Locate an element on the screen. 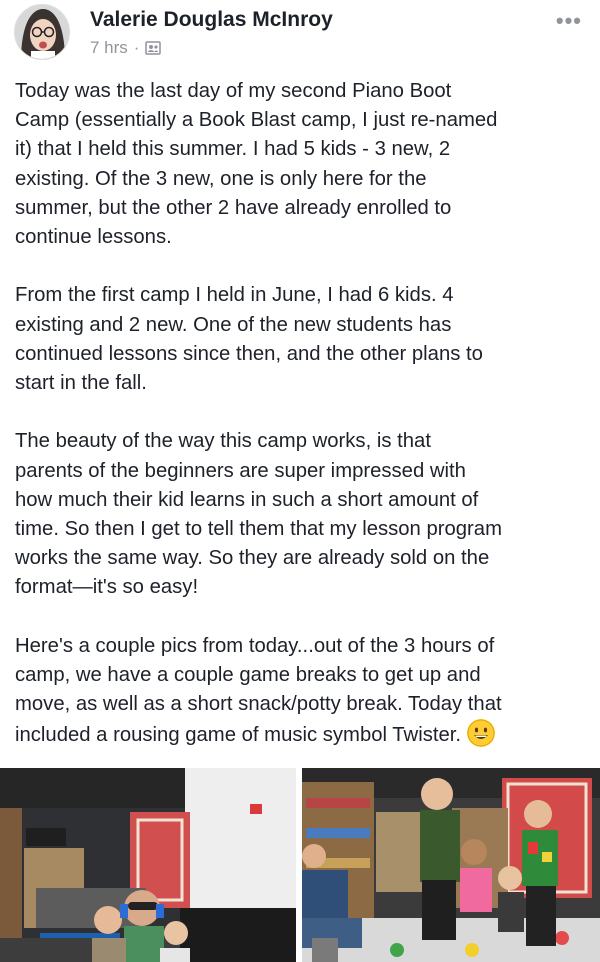 Image resolution: width=600 pixels, height=962 pixels. author-avatar is located at coordinates (42, 32).